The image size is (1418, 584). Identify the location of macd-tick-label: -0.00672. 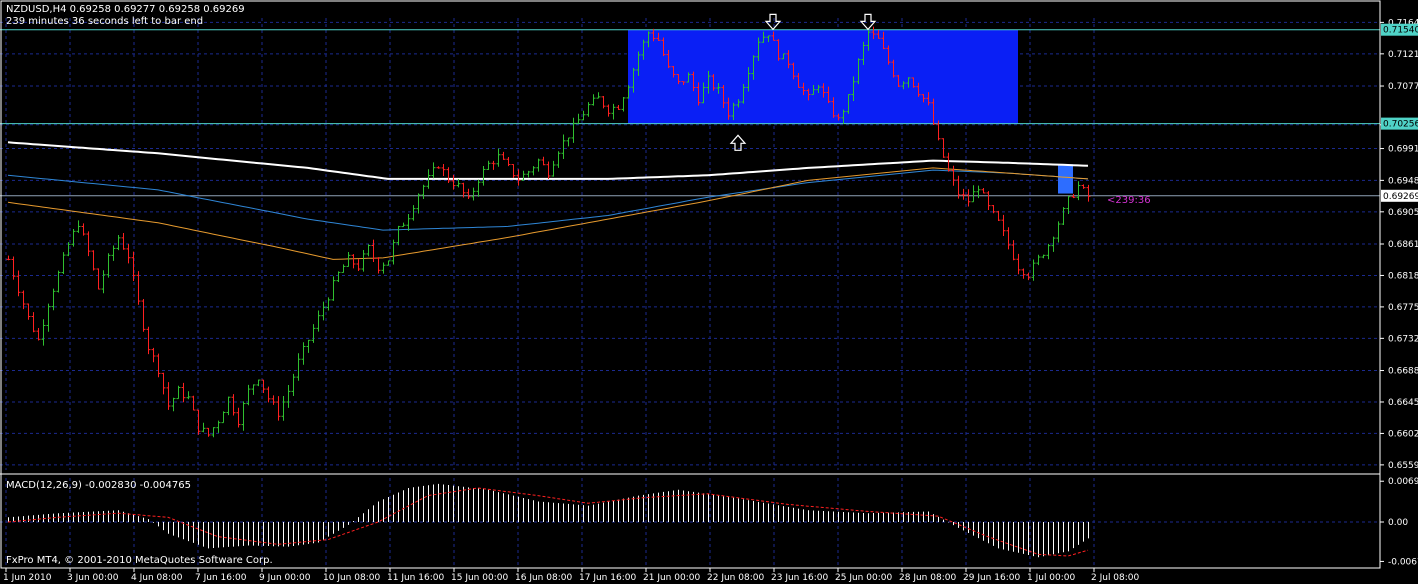
(1403, 562).